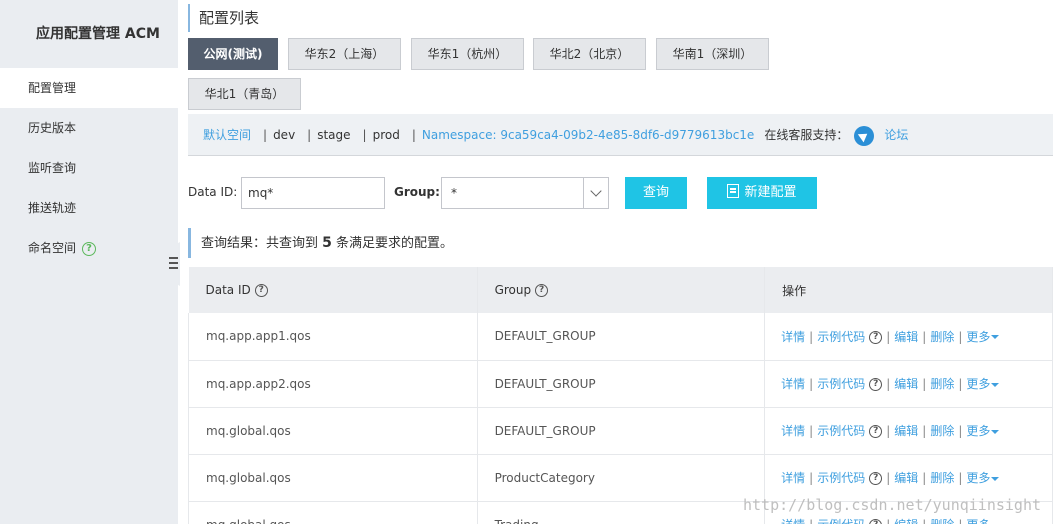 Image resolution: width=1053 pixels, height=524 pixels. What do you see at coordinates (320, 243) in the screenshot?
I see `result-summary: 查询结果：共查询到 5 条满足要求的配置。` at bounding box center [320, 243].